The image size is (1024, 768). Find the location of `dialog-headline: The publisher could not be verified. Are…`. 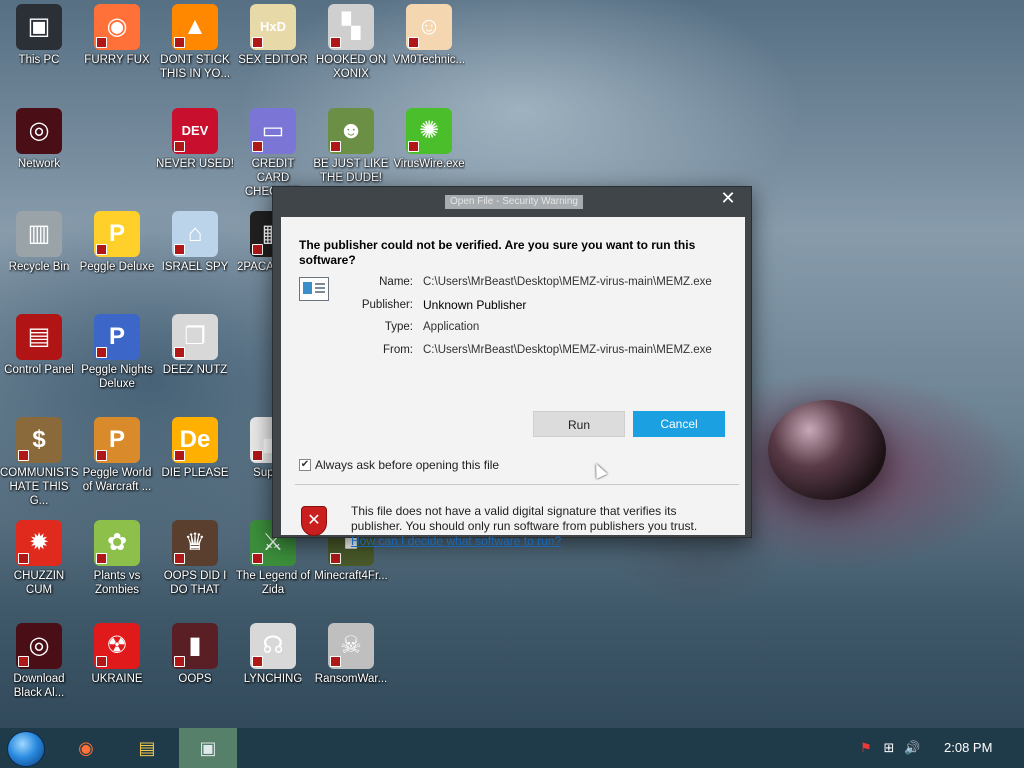

dialog-headline: The publisher could not be verified. Are… is located at coordinates (497, 252).